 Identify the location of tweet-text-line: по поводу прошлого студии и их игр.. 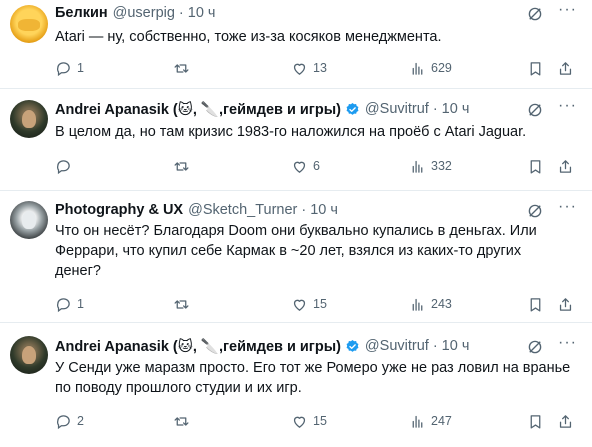
(178, 388).